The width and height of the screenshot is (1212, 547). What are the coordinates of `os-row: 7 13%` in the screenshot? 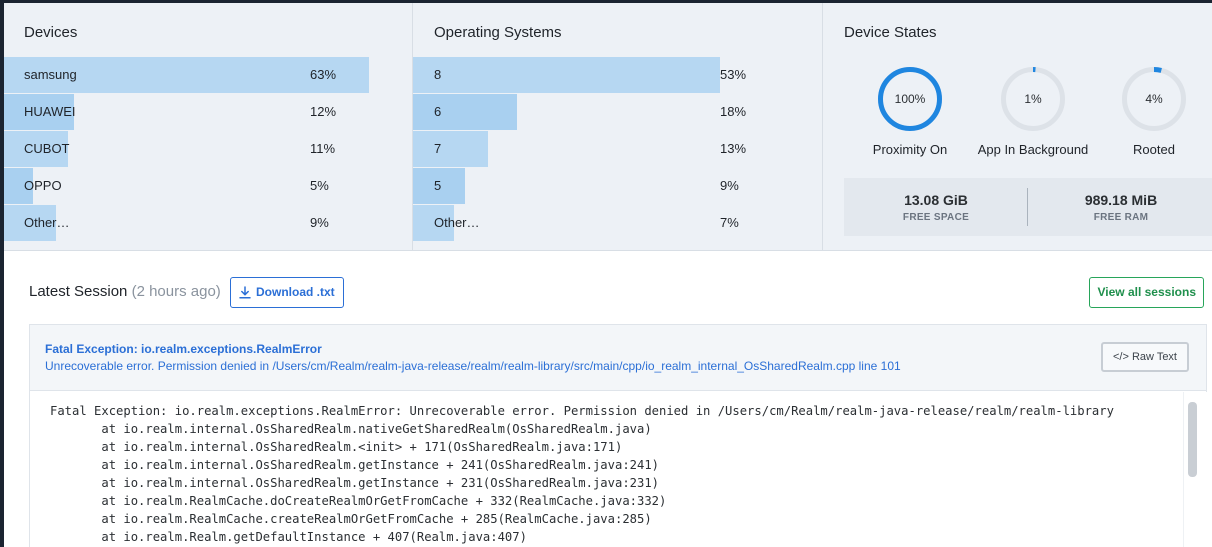 It's located at (617, 149).